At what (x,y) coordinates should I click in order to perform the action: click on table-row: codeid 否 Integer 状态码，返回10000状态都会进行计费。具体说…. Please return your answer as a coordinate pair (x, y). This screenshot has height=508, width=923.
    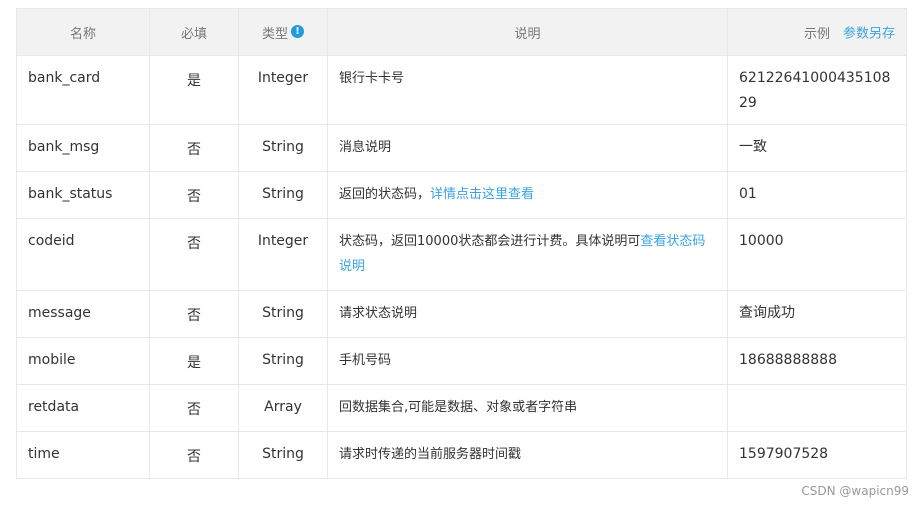
    Looking at the image, I should click on (461, 254).